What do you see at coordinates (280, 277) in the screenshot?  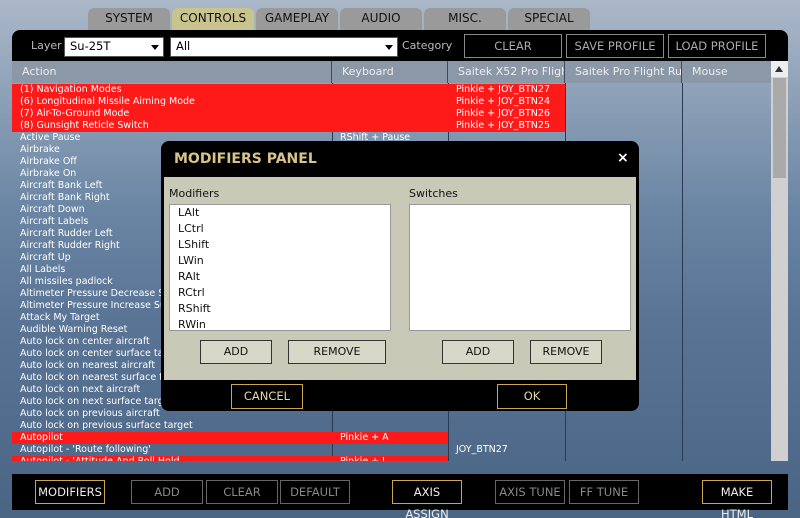 I see `modifier-list-item: RAlt` at bounding box center [280, 277].